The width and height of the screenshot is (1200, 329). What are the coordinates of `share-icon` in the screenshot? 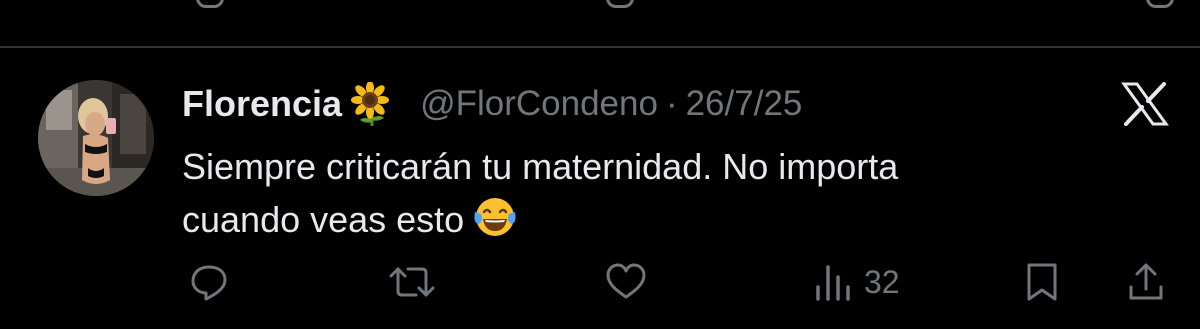 It's located at (1146, 281).